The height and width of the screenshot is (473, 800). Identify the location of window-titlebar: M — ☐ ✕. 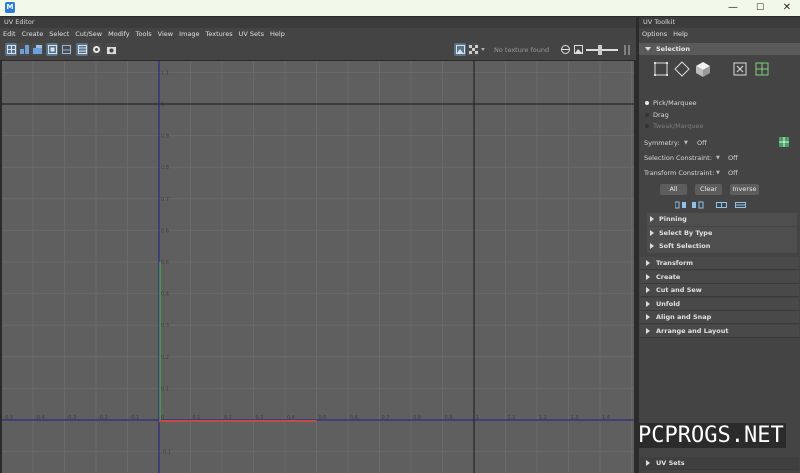
(400, 8).